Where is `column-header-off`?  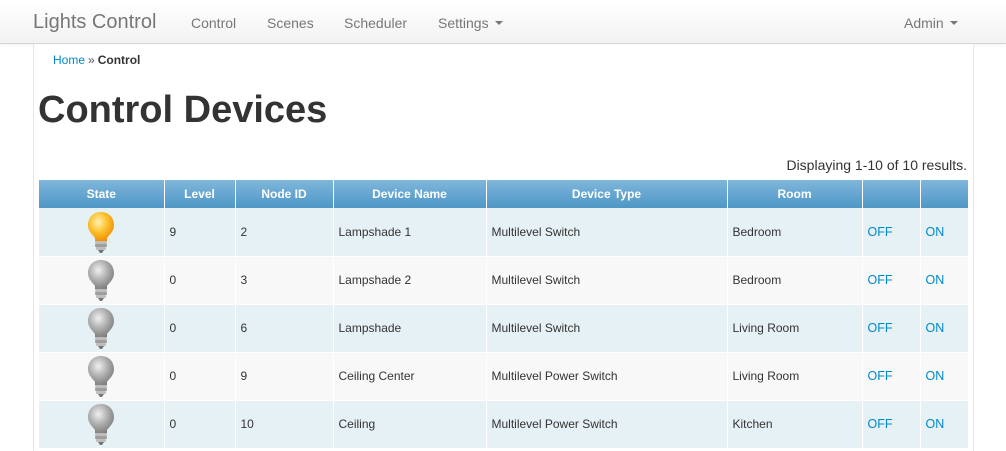
column-header-off is located at coordinates (891, 194).